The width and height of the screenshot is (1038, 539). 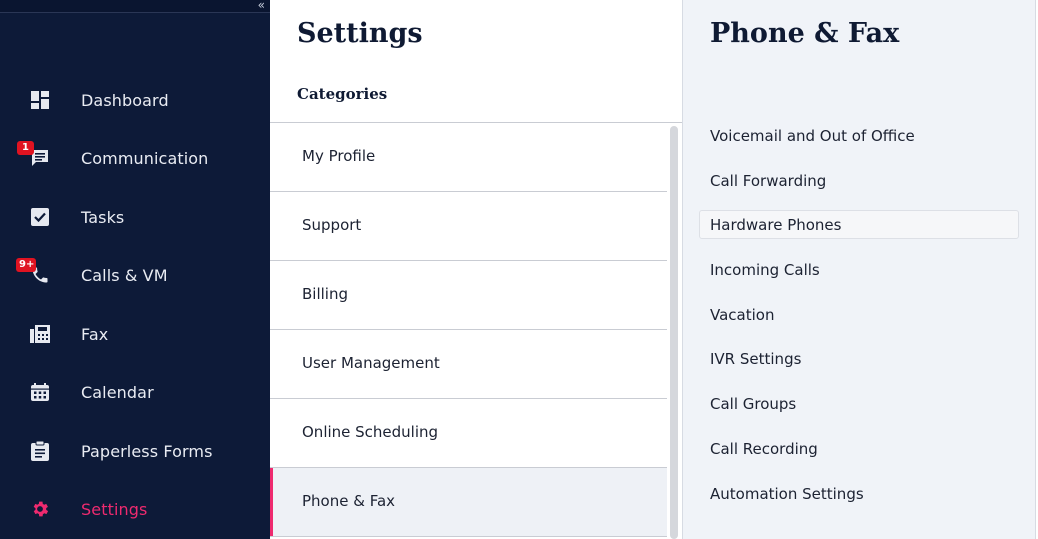 I want to click on notification-badge: 1, so click(x=25, y=148).